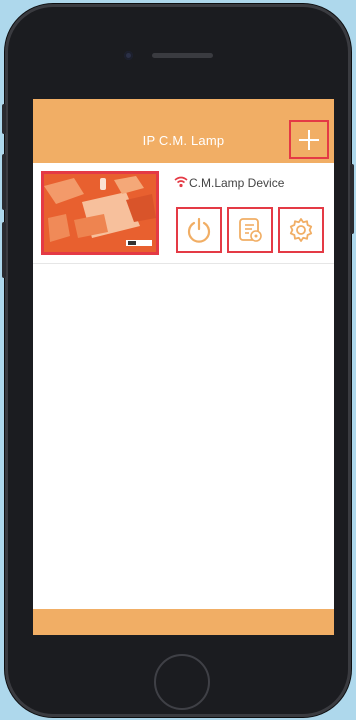 The image size is (356, 720). Describe the element at coordinates (4, 182) in the screenshot. I see `volume-up-button` at that location.